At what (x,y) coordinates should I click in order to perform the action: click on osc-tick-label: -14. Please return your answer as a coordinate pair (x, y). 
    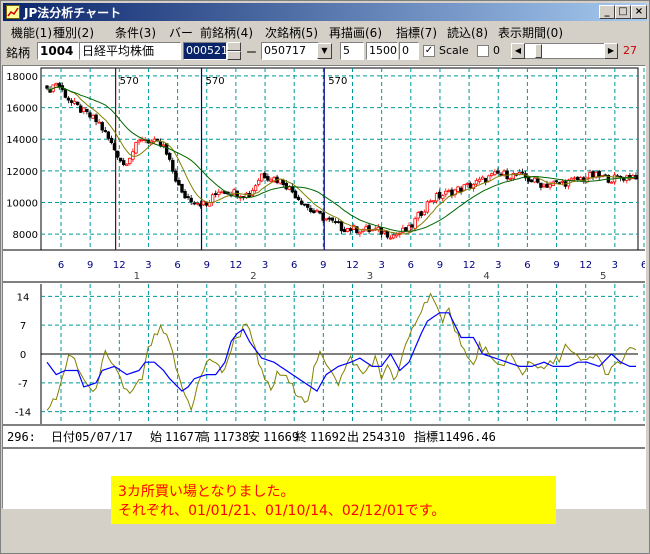
    Looking at the image, I should click on (23, 413).